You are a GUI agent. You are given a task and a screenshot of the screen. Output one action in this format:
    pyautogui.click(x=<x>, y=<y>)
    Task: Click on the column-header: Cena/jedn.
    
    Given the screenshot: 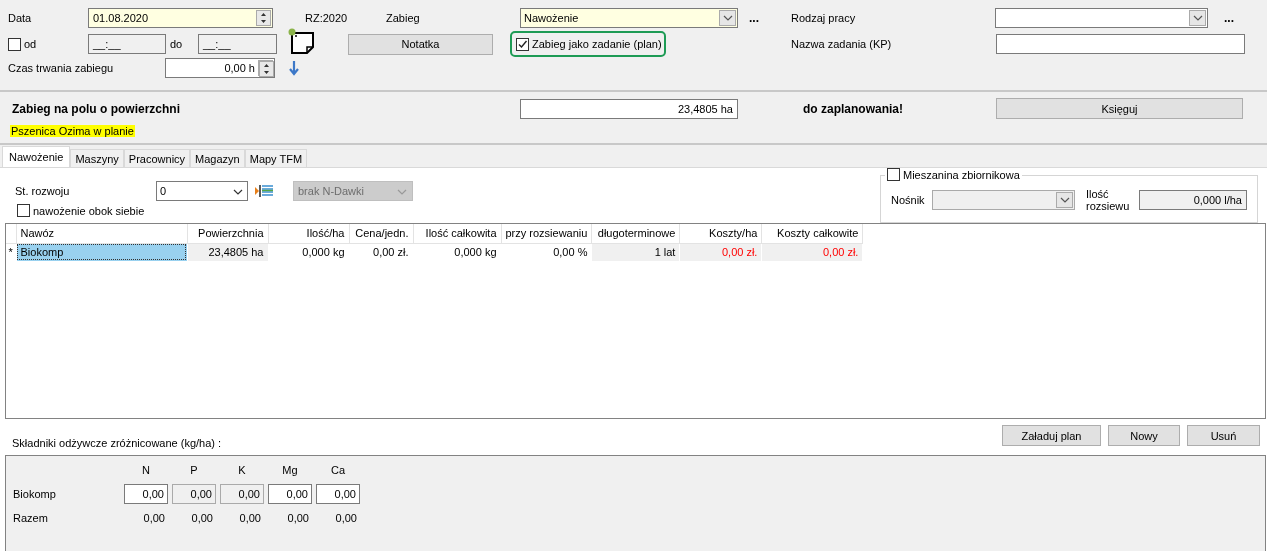 What is the action you would take?
    pyautogui.click(x=381, y=233)
    